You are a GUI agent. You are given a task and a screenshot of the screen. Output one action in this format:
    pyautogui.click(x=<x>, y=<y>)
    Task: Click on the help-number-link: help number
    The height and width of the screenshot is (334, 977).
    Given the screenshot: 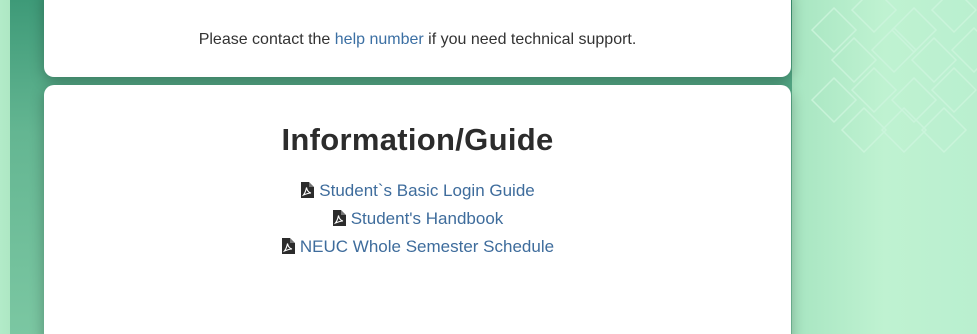 What is the action you would take?
    pyautogui.click(x=379, y=39)
    